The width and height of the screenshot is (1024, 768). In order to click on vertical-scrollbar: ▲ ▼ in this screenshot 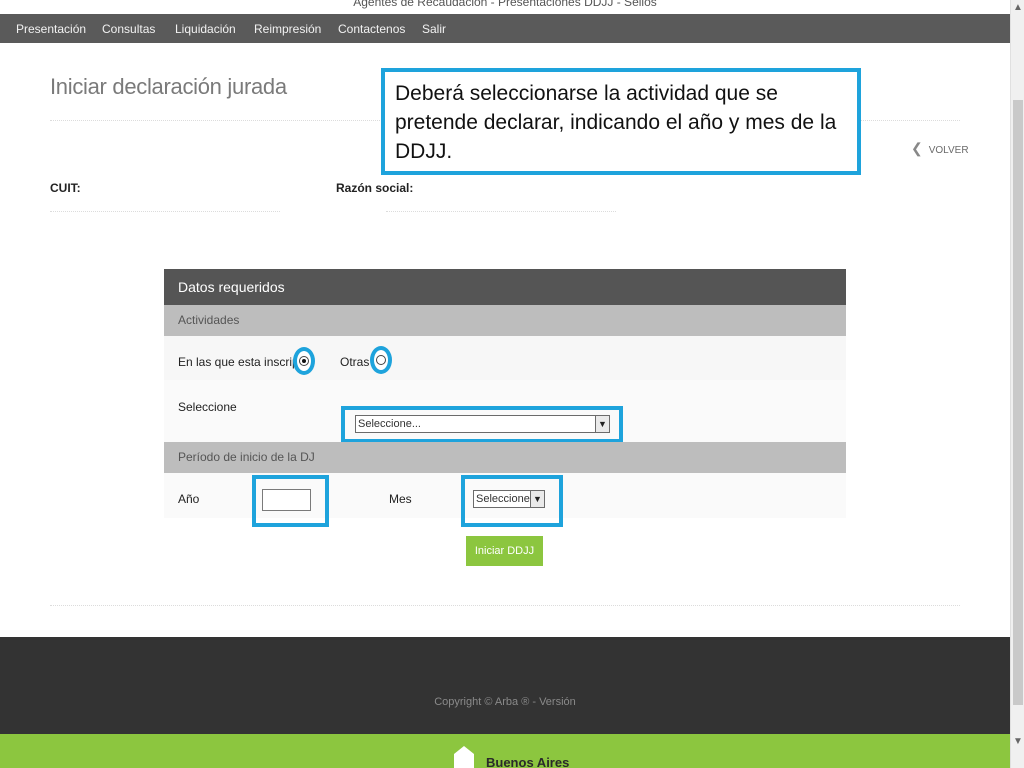, I will do `click(1017, 384)`.